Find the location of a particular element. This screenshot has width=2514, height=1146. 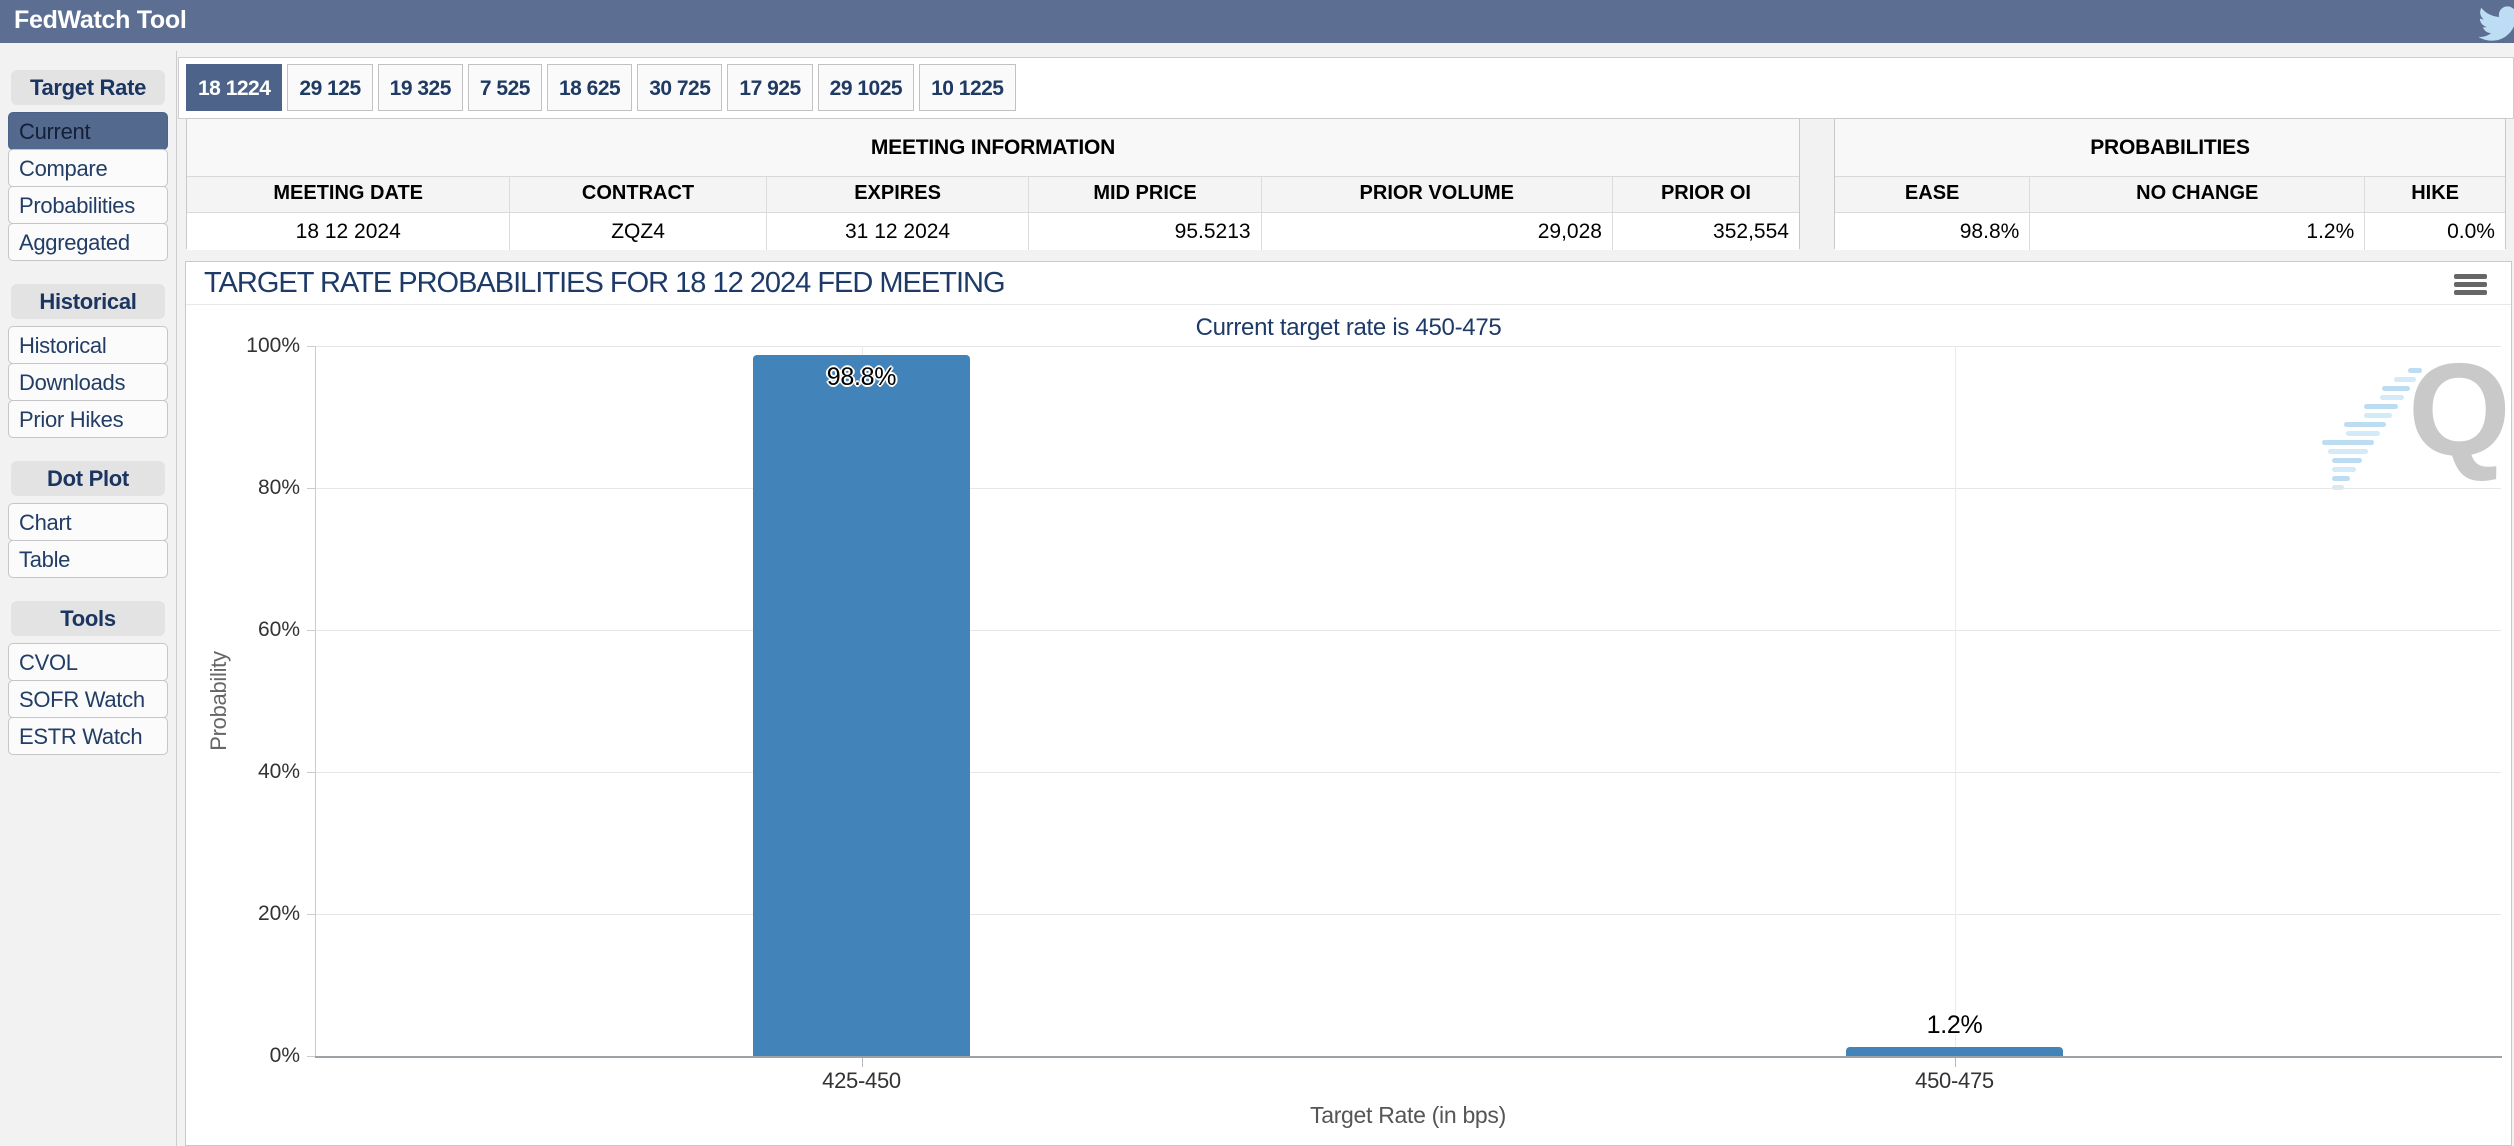

x-axis-line is located at coordinates (1408, 1057).